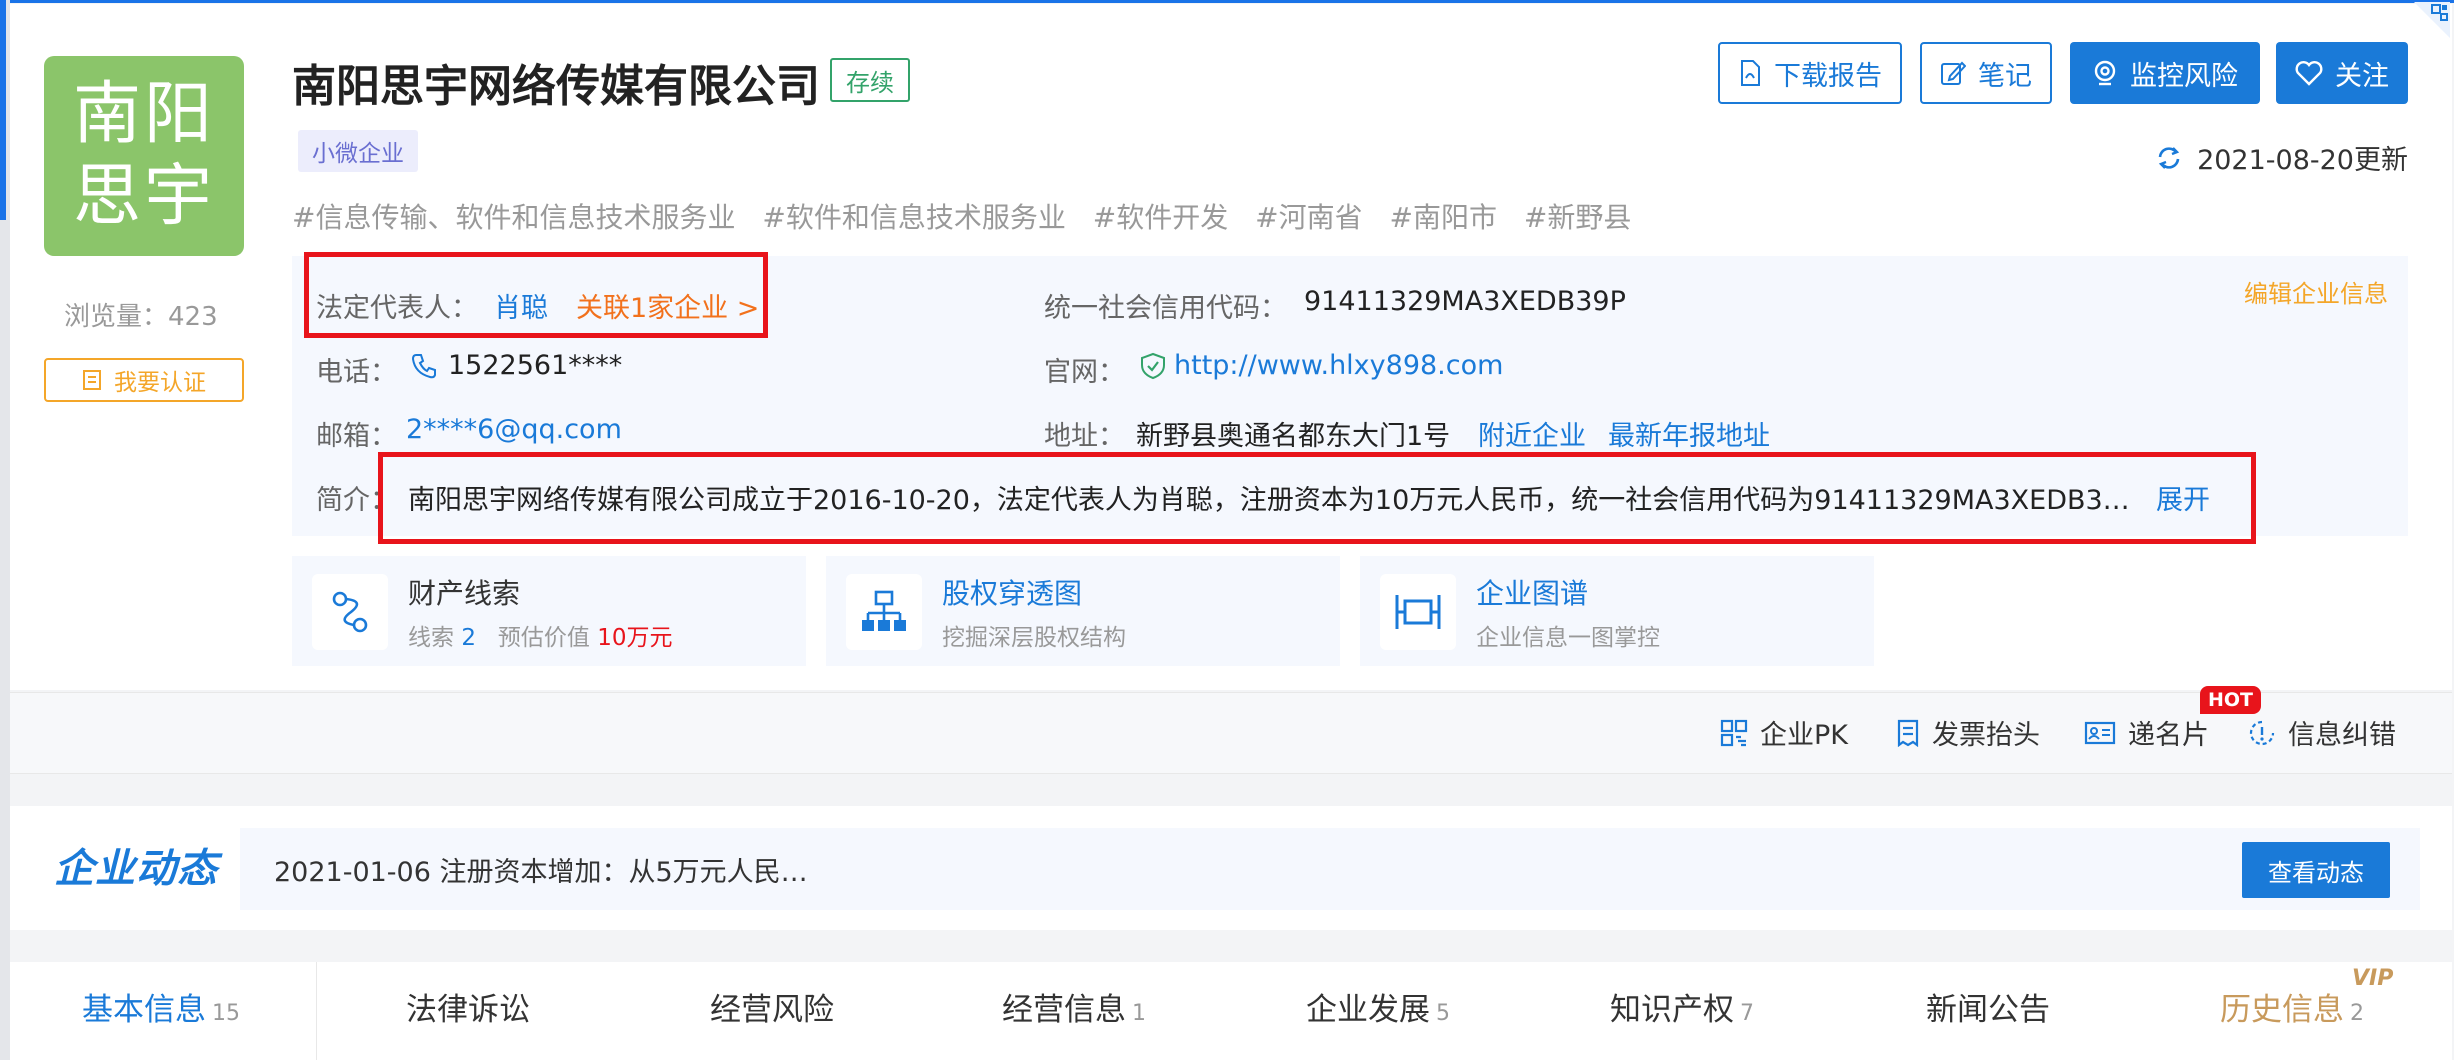  I want to click on company-name: 南阳思宇网络传媒有限公司, so click(556, 86).